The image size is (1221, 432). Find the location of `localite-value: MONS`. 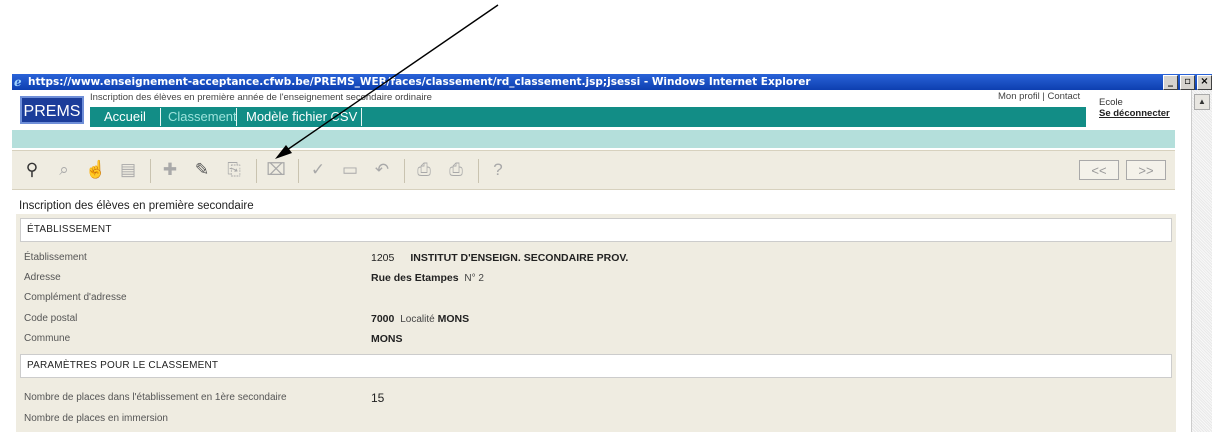

localite-value: MONS is located at coordinates (453, 319).